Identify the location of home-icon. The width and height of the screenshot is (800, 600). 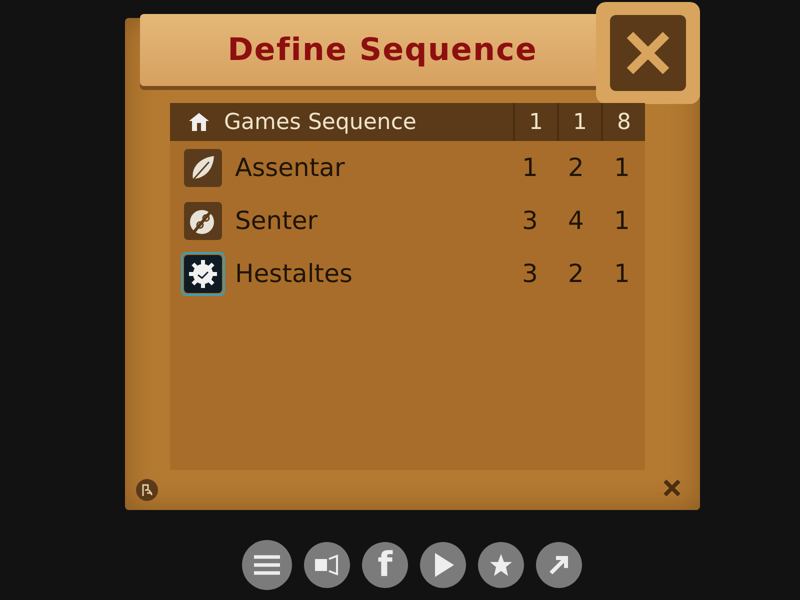
(199, 122).